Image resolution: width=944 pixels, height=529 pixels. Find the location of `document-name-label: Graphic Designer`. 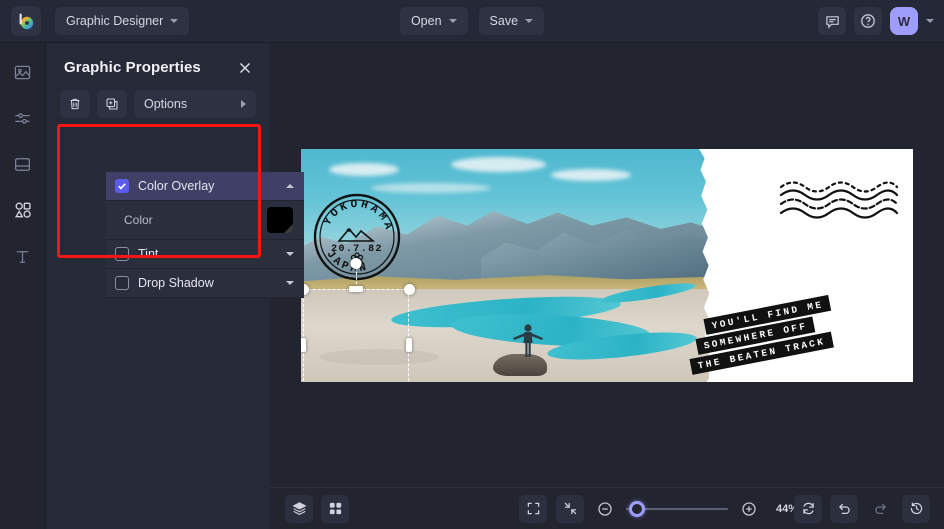

document-name-label: Graphic Designer is located at coordinates (115, 21).